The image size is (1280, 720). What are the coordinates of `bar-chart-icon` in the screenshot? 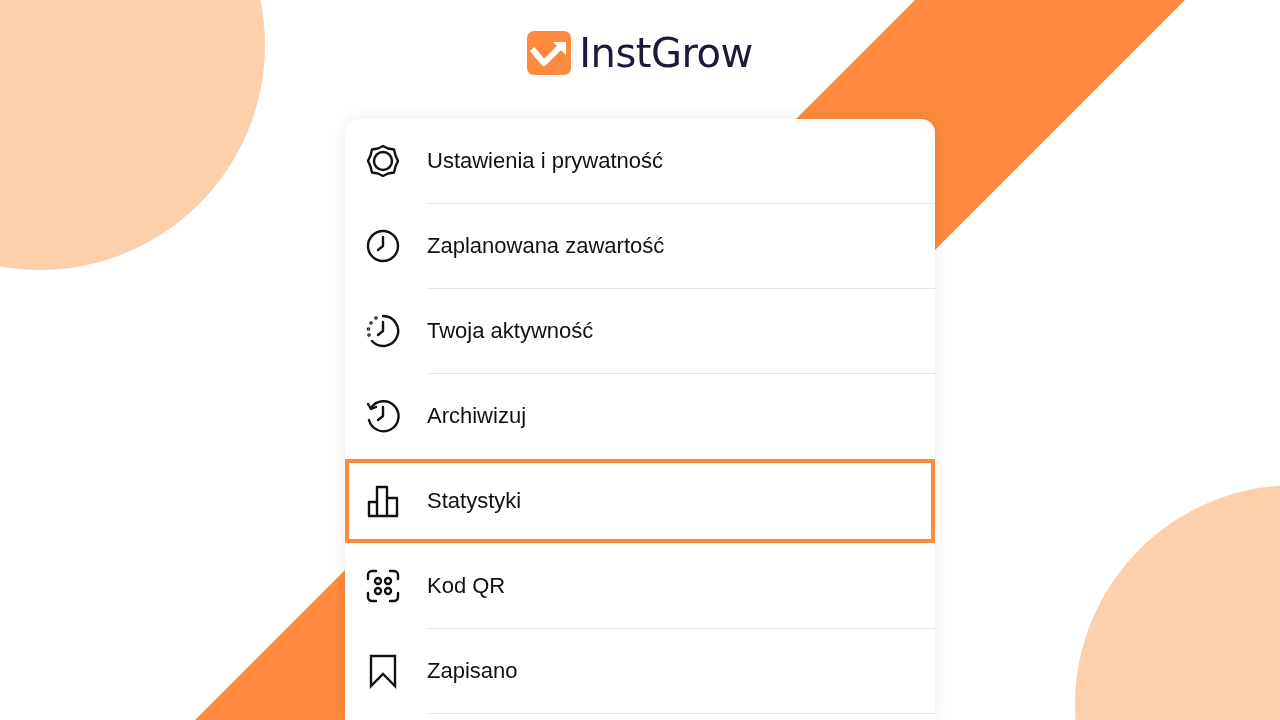 It's located at (383, 501).